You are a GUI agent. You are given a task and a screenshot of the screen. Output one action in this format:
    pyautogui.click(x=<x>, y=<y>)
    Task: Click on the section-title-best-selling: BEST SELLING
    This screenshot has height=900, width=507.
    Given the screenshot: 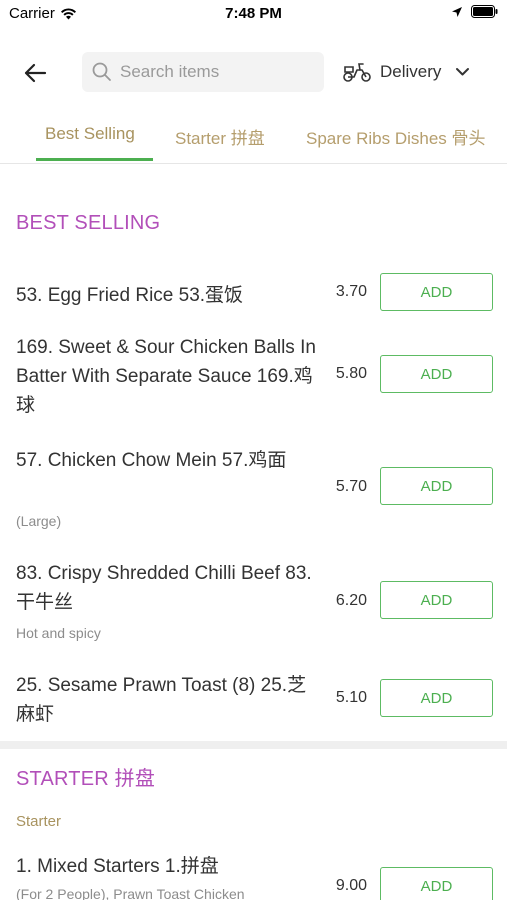 What is the action you would take?
    pyautogui.click(x=88, y=223)
    